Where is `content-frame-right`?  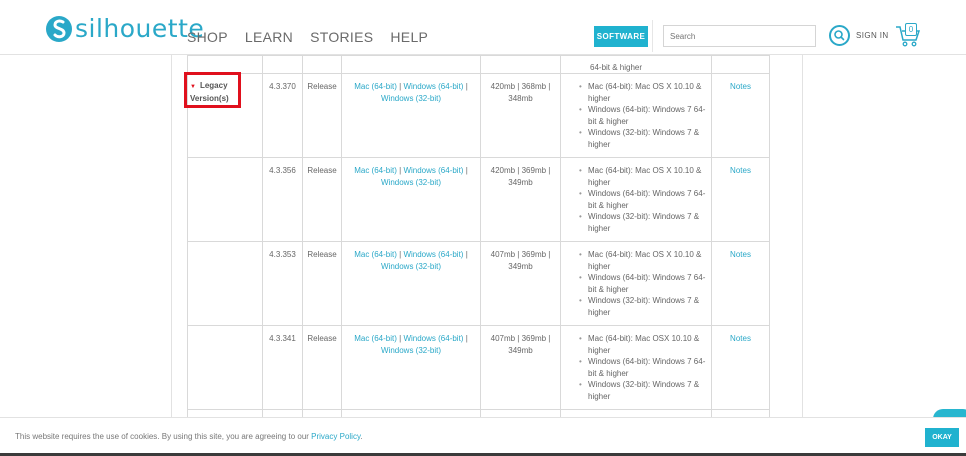 content-frame-right is located at coordinates (802, 236).